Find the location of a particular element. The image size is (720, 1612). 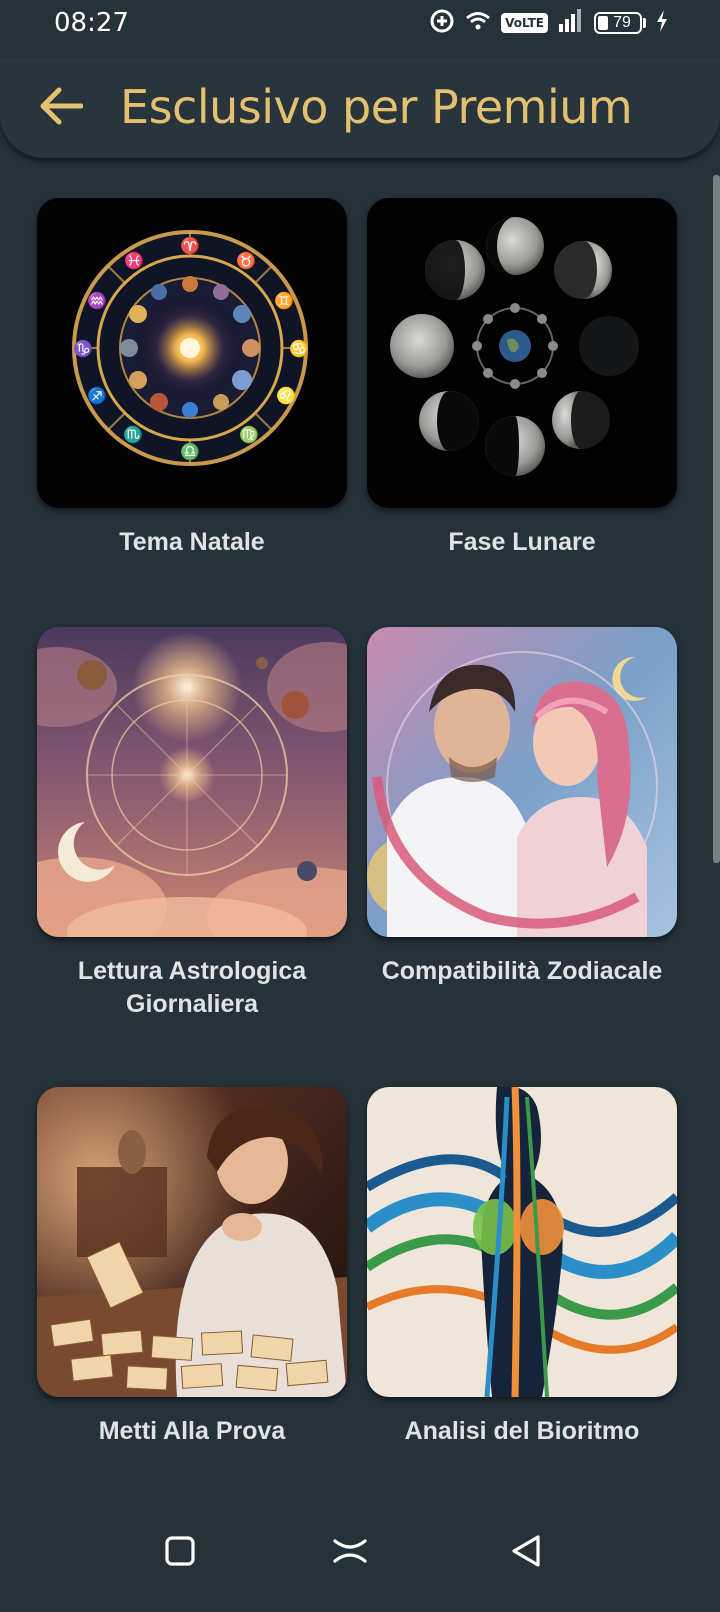

status-icons: VoLTE 79 is located at coordinates (548, 23).